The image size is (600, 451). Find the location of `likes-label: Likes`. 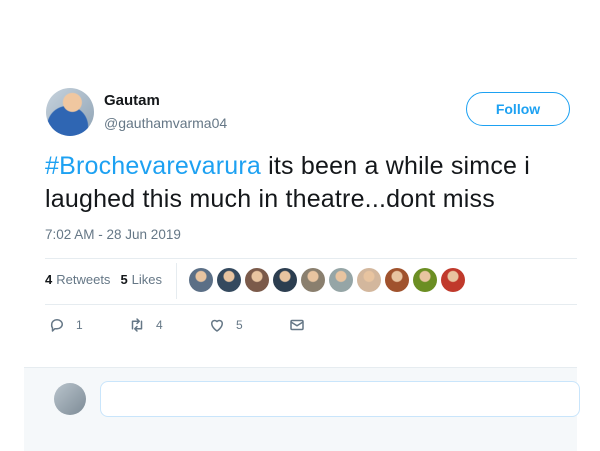

likes-label: Likes is located at coordinates (147, 279).